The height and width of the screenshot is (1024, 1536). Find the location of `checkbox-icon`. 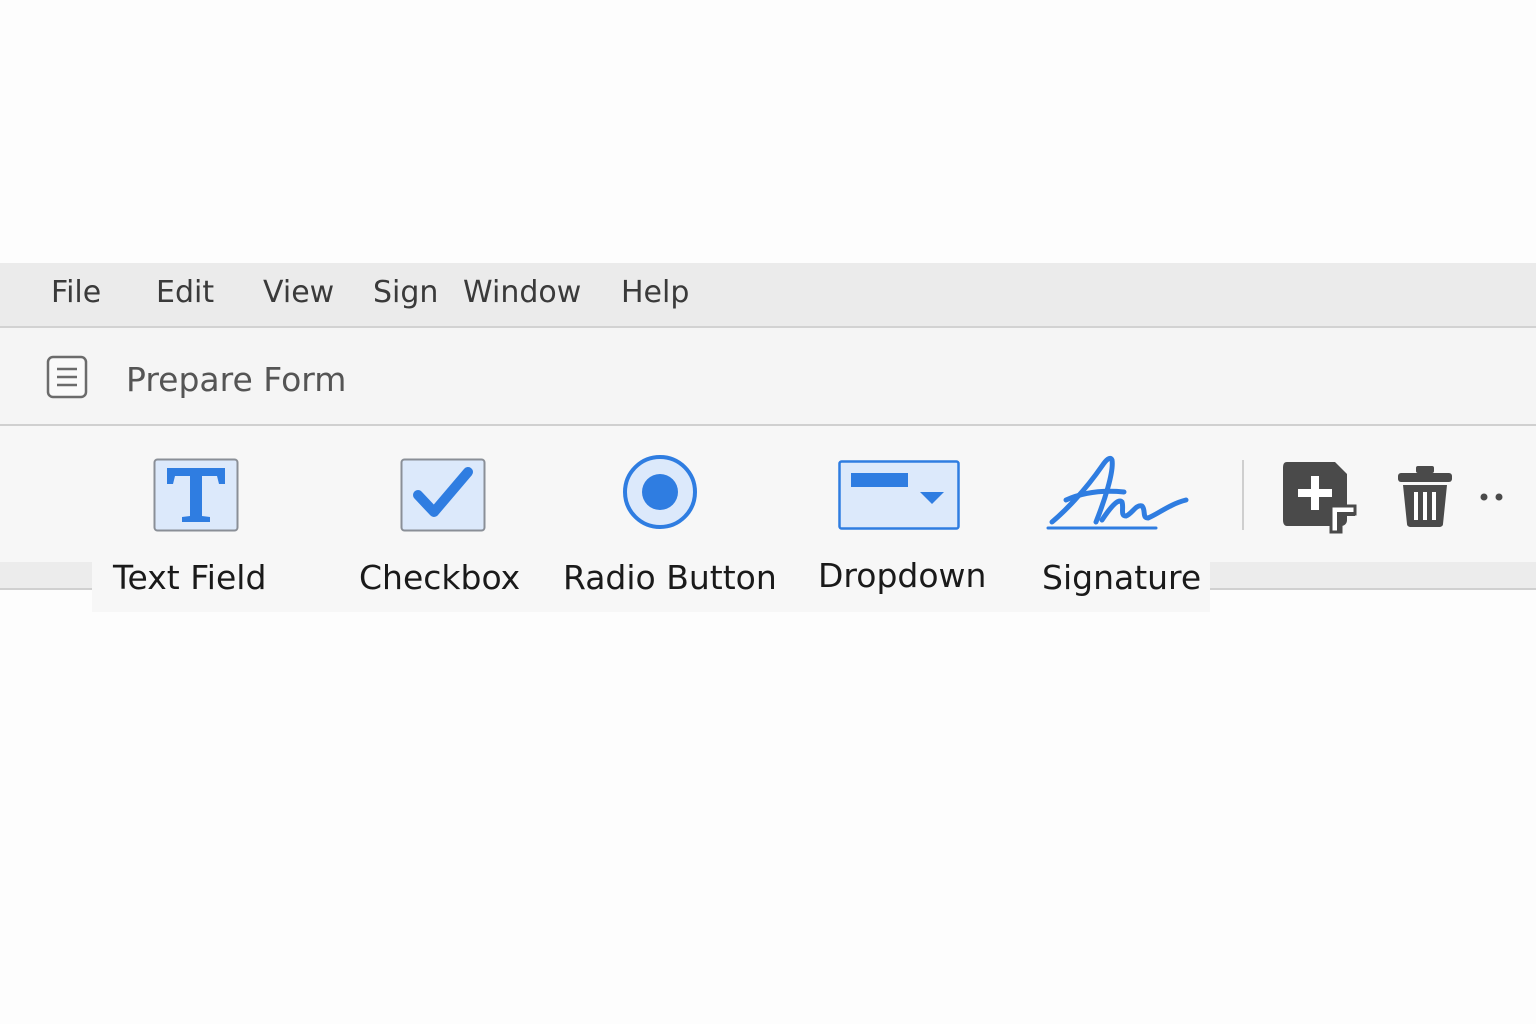

checkbox-icon is located at coordinates (443, 495).